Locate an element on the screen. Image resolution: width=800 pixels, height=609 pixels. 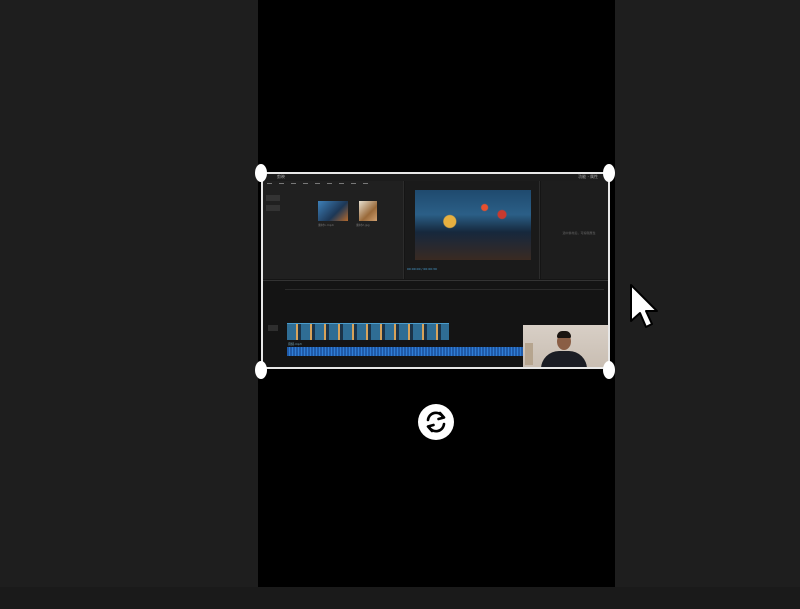
audio-track-clip is located at coordinates (409, 351).